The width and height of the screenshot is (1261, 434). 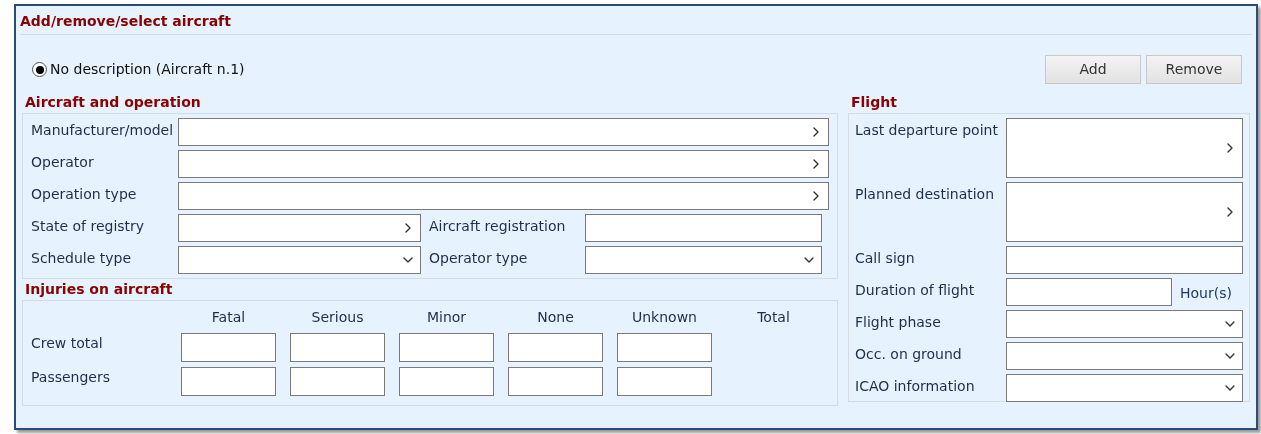 I want to click on field-label: Duration of flight, so click(x=915, y=290).